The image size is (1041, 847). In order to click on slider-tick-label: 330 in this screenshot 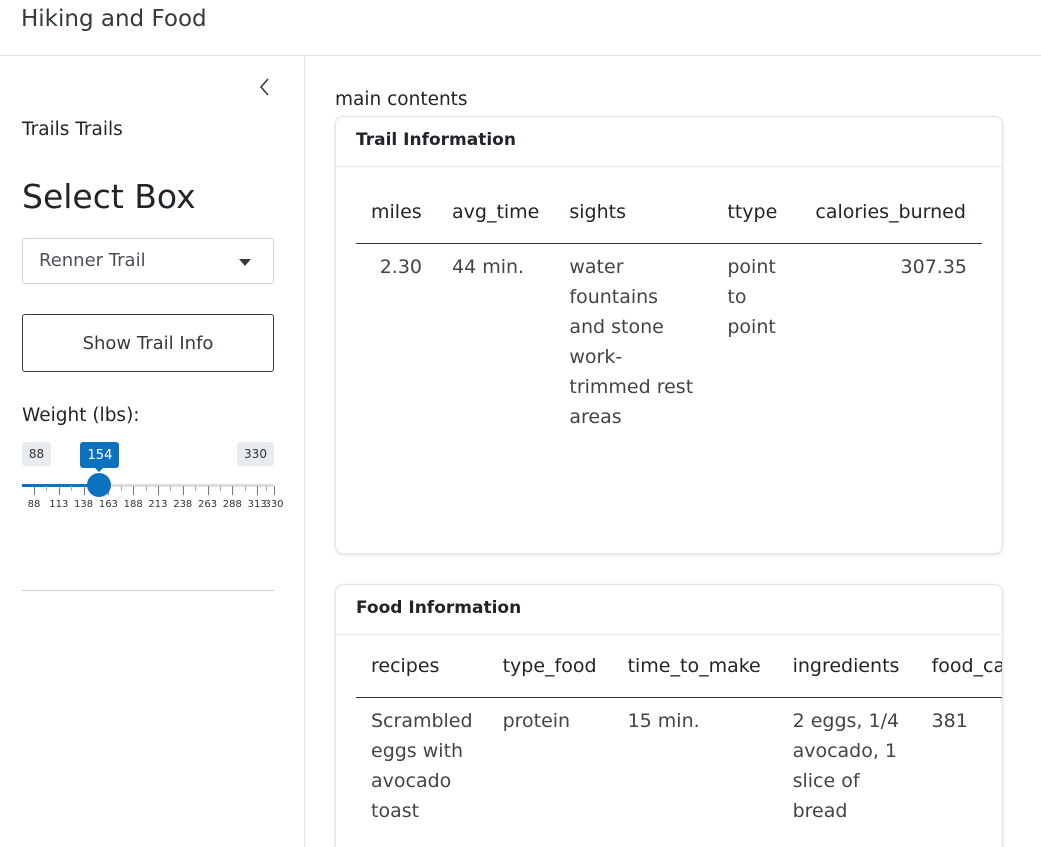, I will do `click(274, 504)`.